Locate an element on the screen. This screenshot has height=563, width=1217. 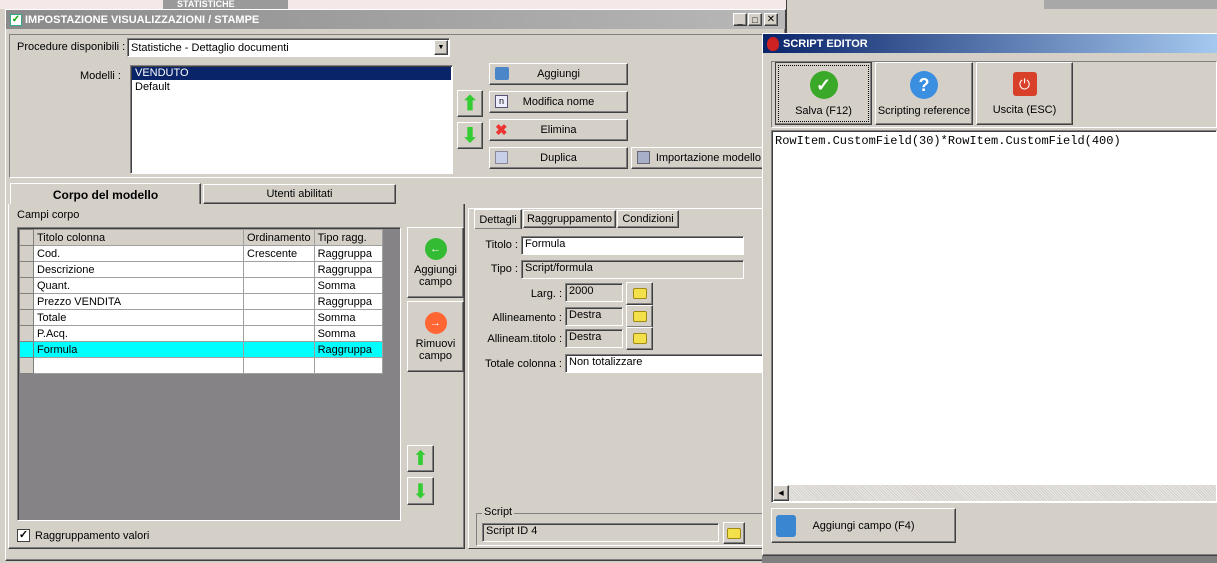
uscita-button: ⏻ Uscita (ESC) is located at coordinates (1024, 93).